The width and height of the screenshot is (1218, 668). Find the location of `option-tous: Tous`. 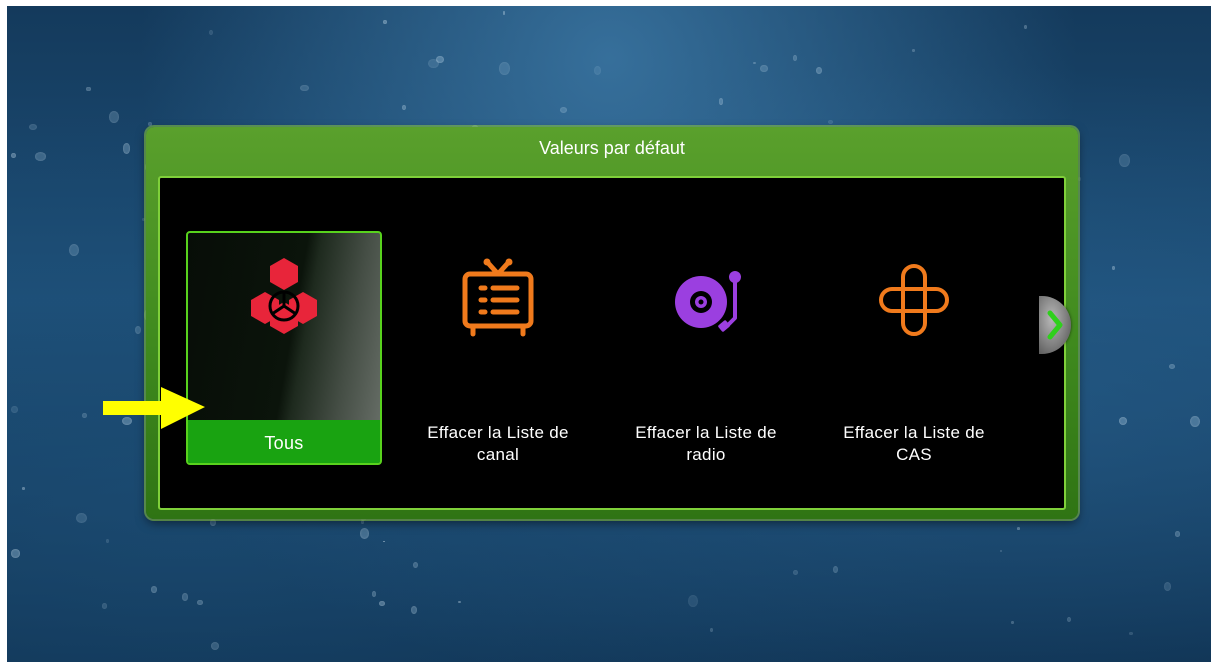

option-tous: Tous is located at coordinates (284, 348).